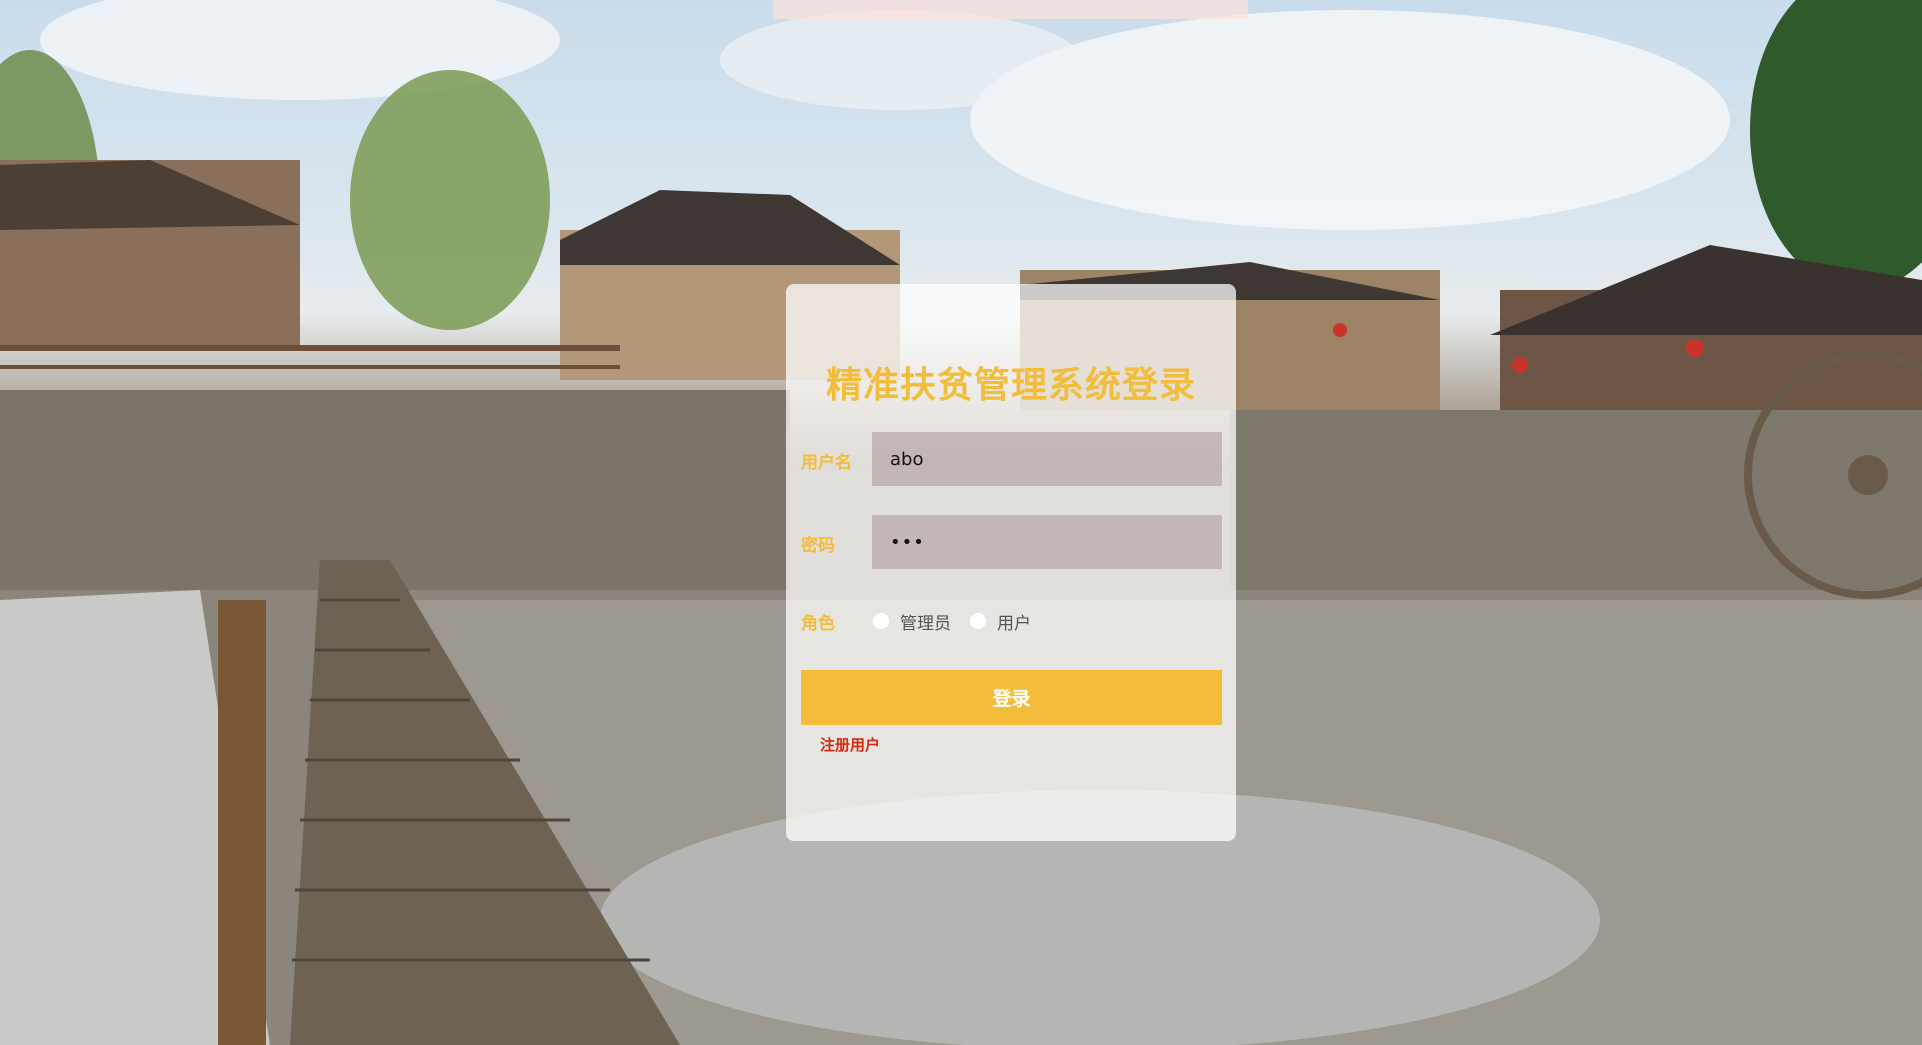 Image resolution: width=1922 pixels, height=1045 pixels. Describe the element at coordinates (850, 744) in the screenshot. I see `register-link: 注册用户` at that location.